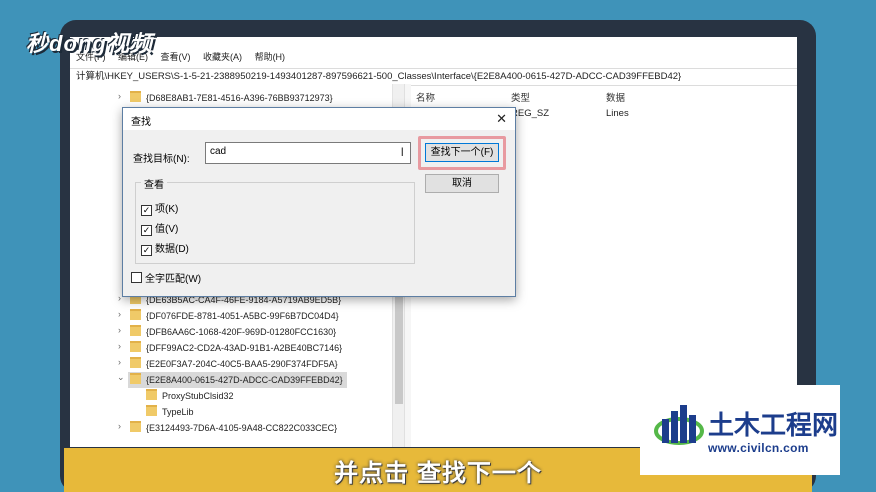 This screenshot has height=492, width=876. What do you see at coordinates (161, 159) in the screenshot?
I see `find-what-label: 查找目标(N):` at bounding box center [161, 159].